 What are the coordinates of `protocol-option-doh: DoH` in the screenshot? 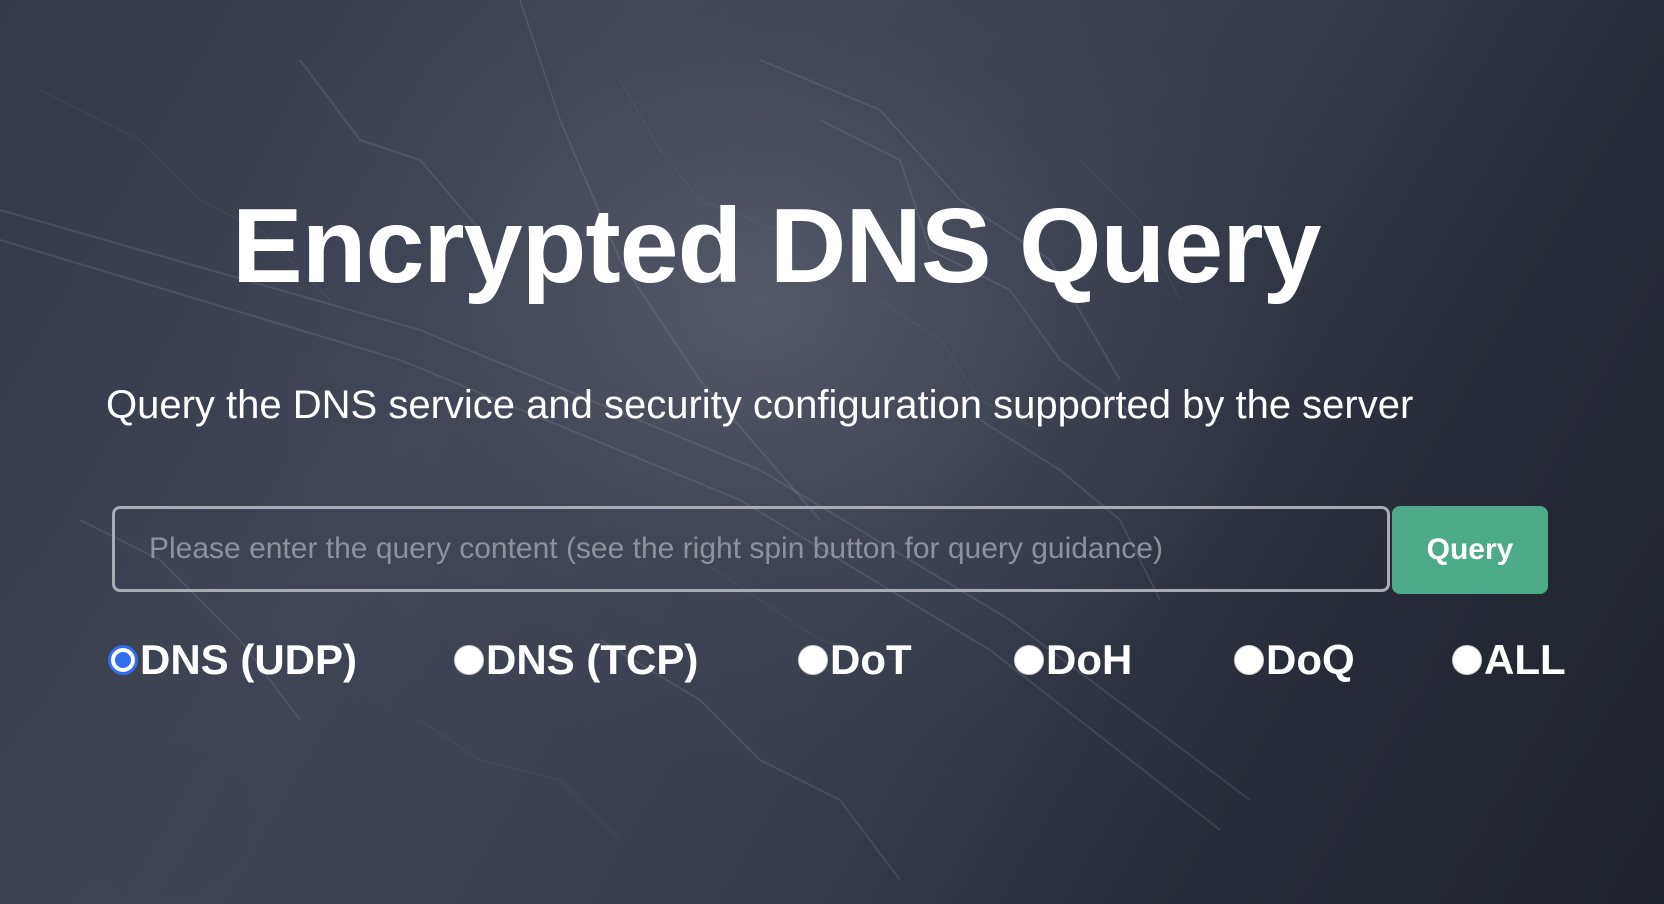 It's located at (1073, 660).